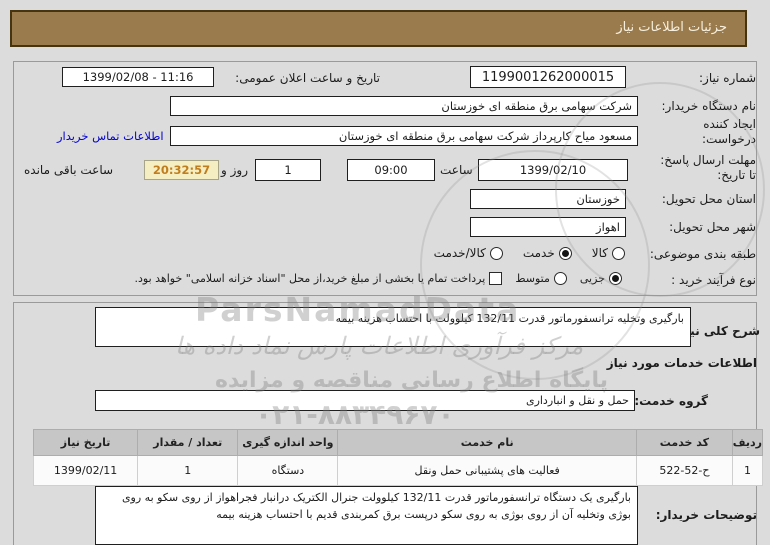 The width and height of the screenshot is (770, 545). Describe the element at coordinates (708, 199) in the screenshot. I see `province-label: استان محل تحویل:` at that location.